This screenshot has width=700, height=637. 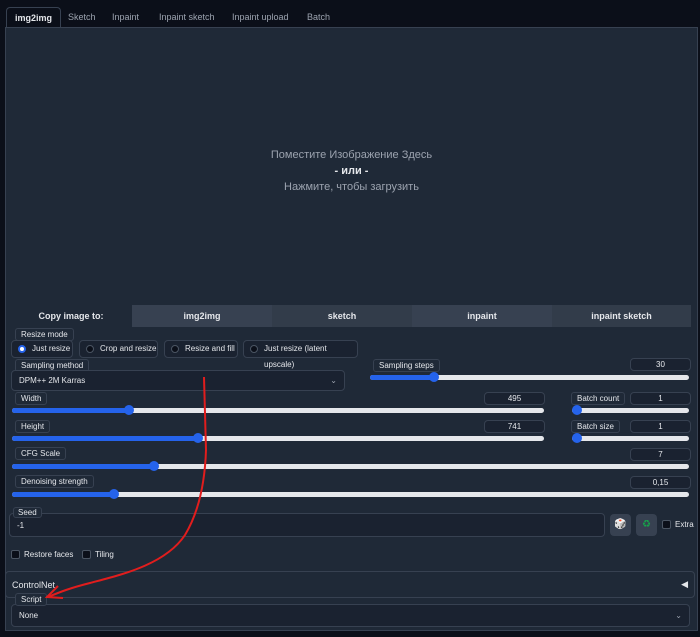 What do you see at coordinates (660, 454) in the screenshot?
I see `cfg-scale-input: 7` at bounding box center [660, 454].